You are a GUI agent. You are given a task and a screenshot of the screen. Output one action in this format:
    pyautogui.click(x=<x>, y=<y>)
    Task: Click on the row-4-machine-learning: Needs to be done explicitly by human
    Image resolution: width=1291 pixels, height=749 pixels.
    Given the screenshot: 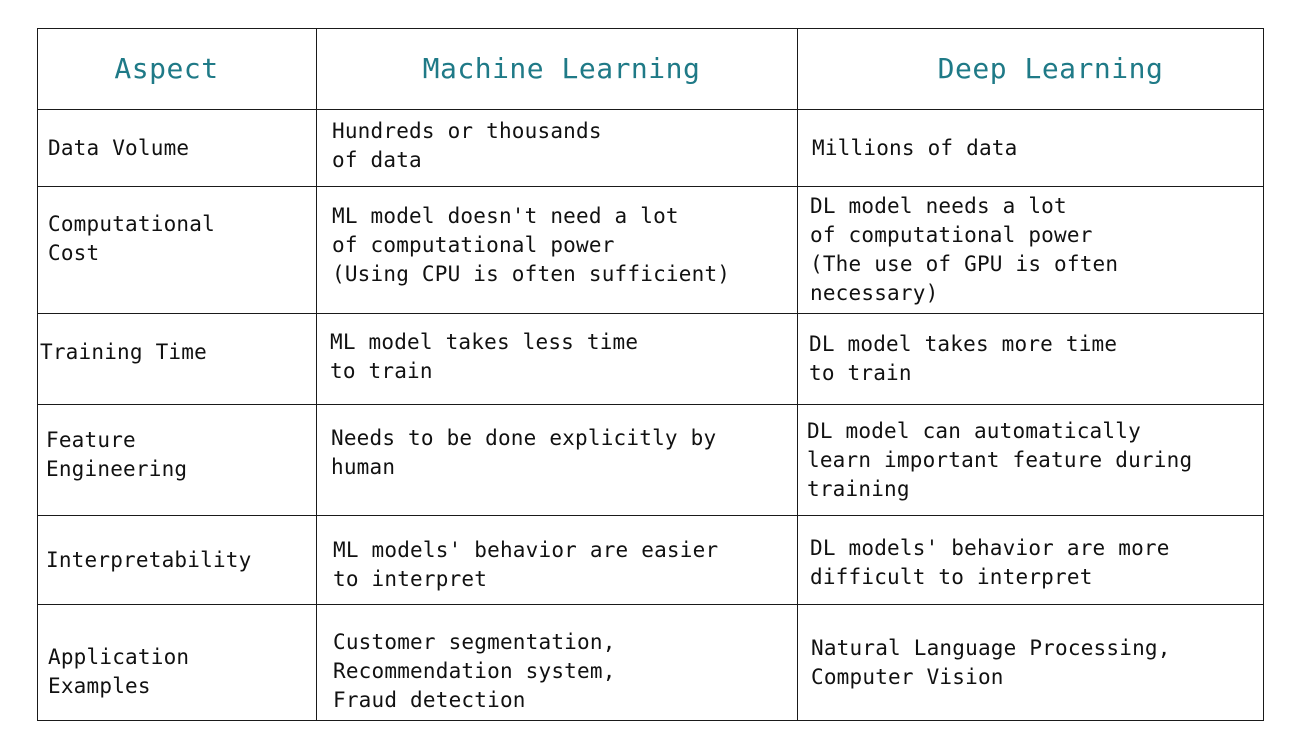 What is the action you would take?
    pyautogui.click(x=524, y=452)
    